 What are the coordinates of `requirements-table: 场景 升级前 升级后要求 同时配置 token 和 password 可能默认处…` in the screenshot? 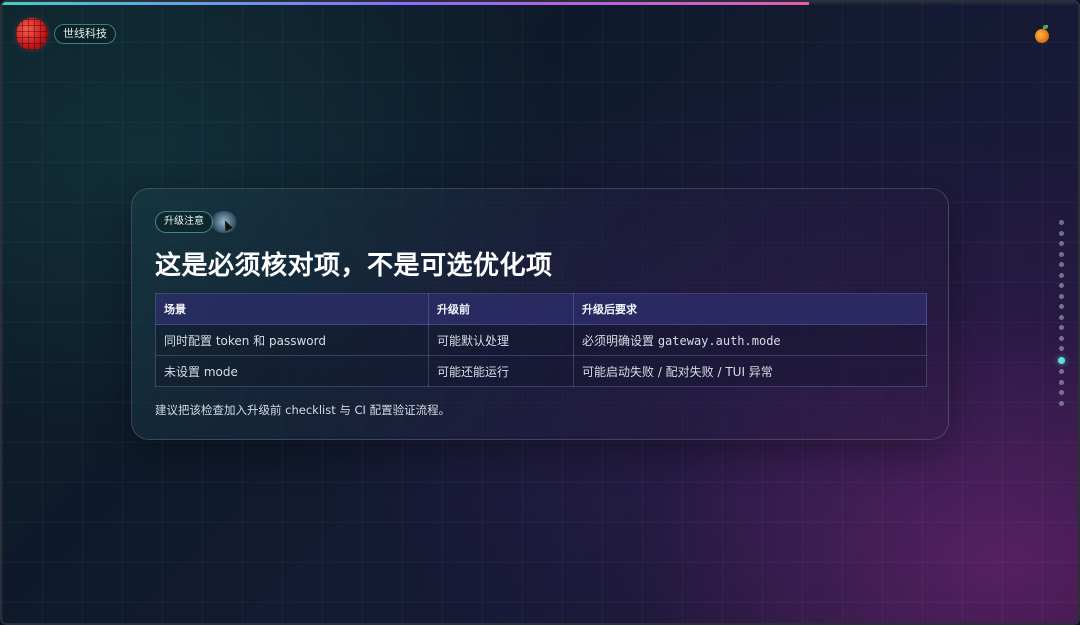 It's located at (541, 340).